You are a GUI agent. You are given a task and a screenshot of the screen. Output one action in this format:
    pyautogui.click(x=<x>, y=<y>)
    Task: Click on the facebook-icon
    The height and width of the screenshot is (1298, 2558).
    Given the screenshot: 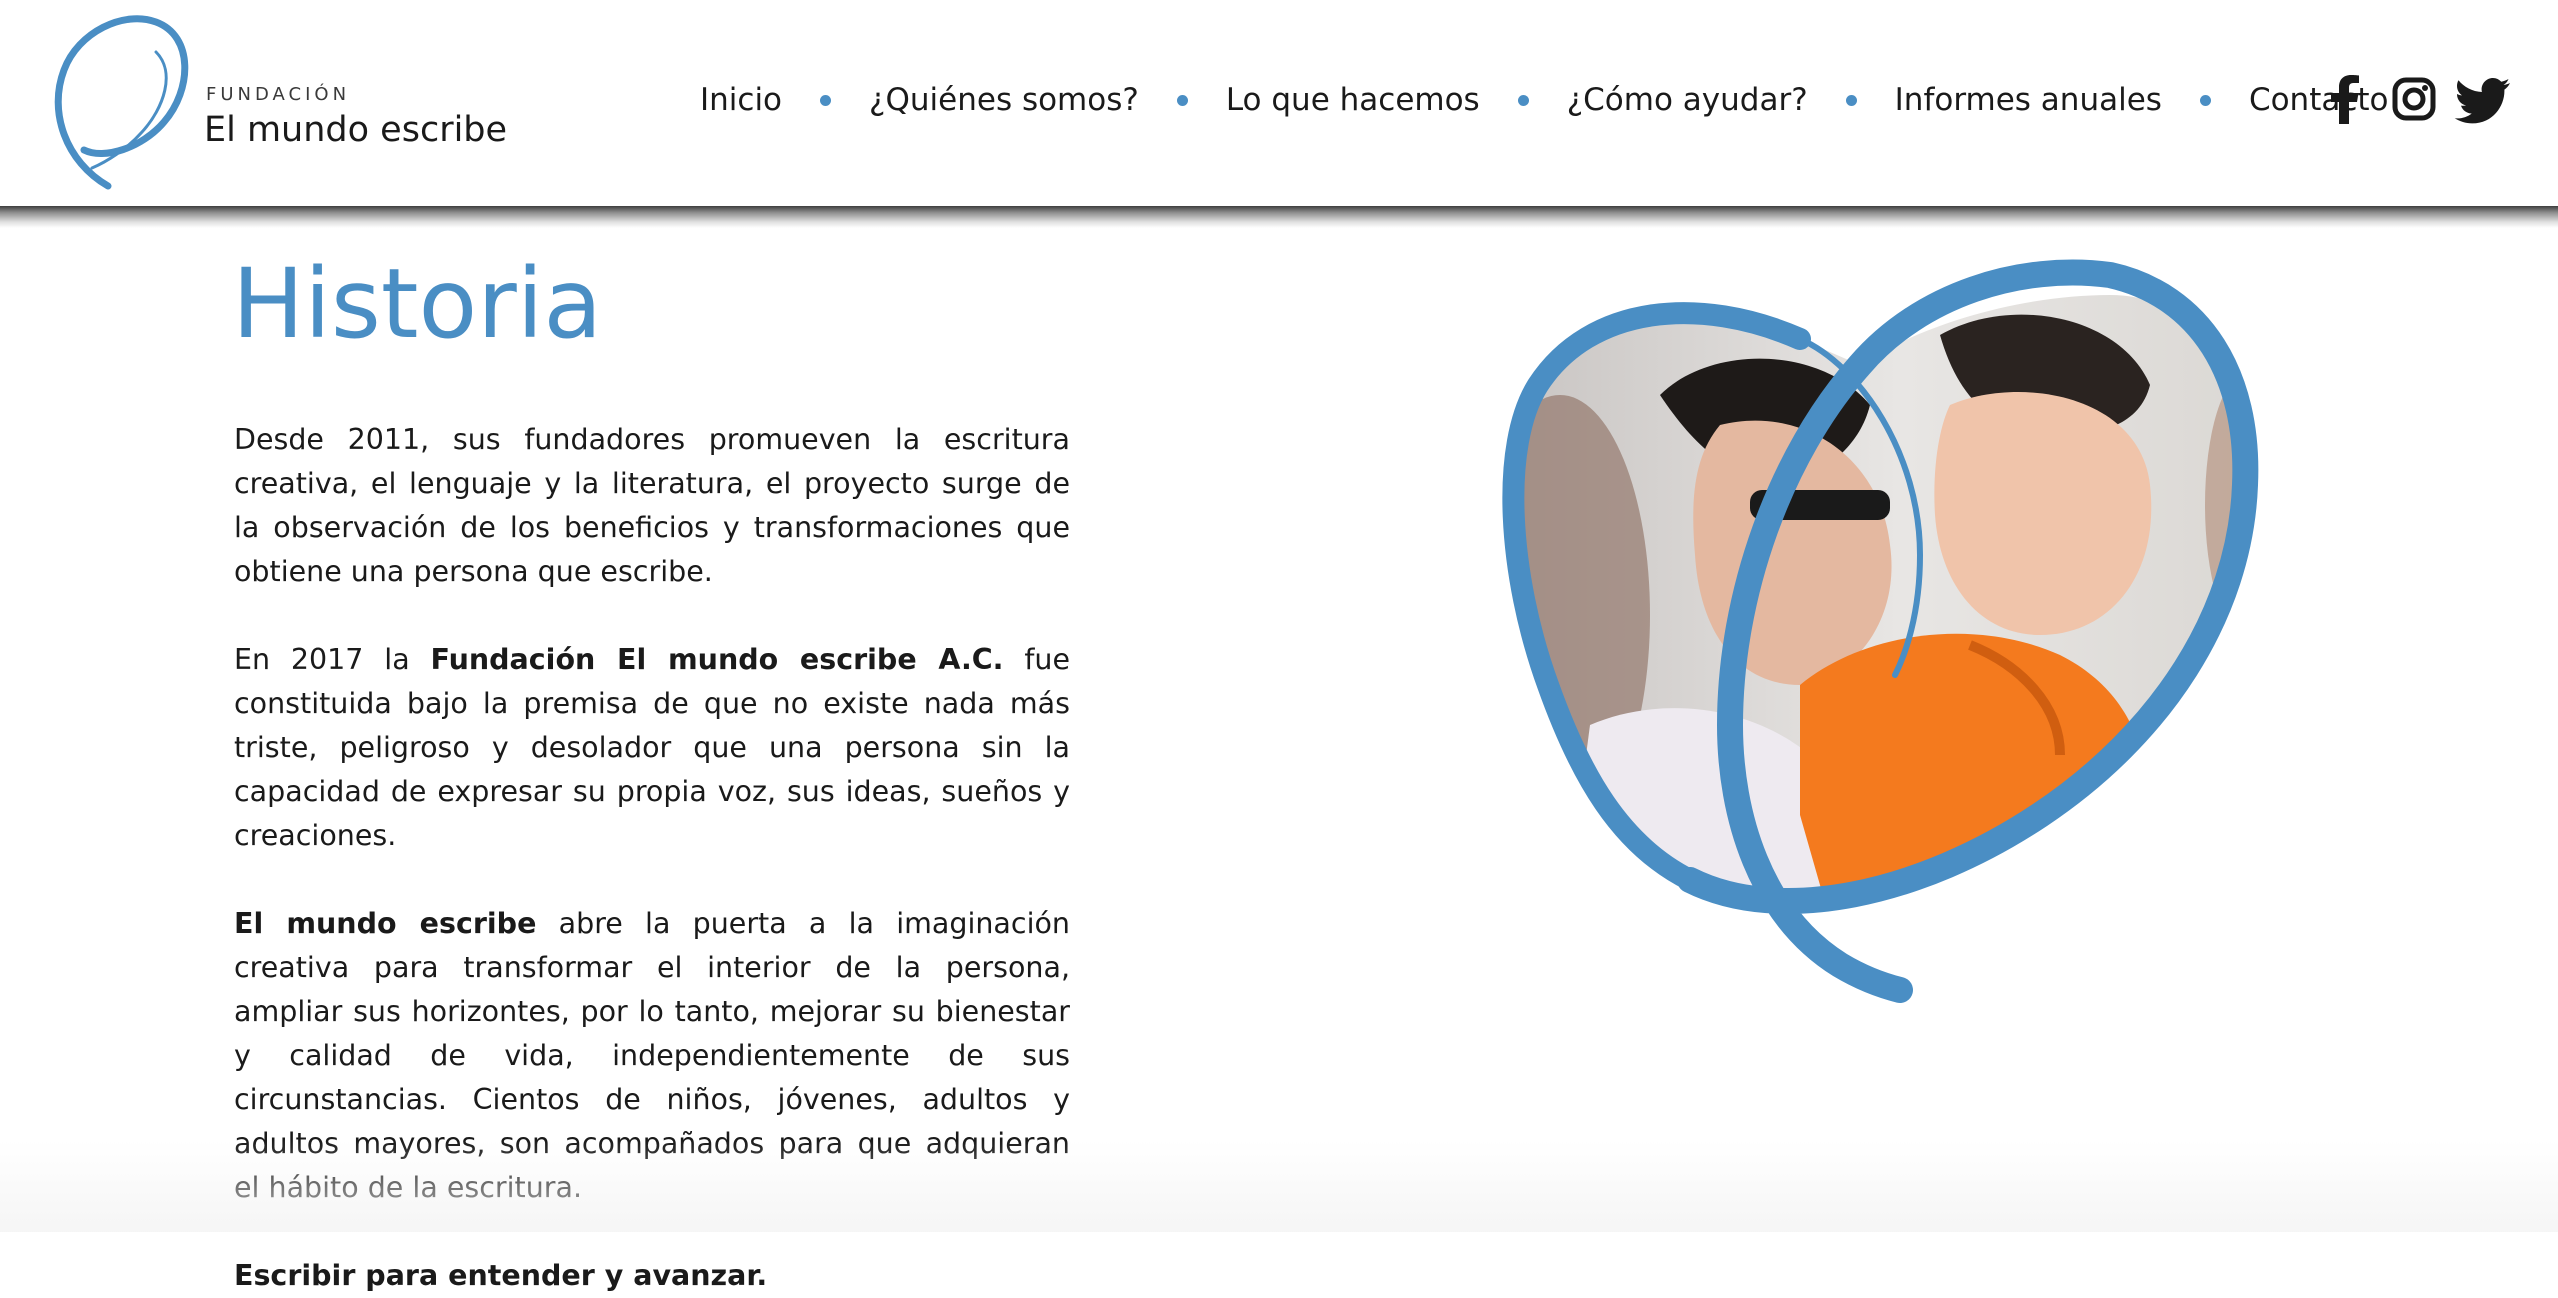 What is the action you would take?
    pyautogui.click(x=2346, y=100)
    